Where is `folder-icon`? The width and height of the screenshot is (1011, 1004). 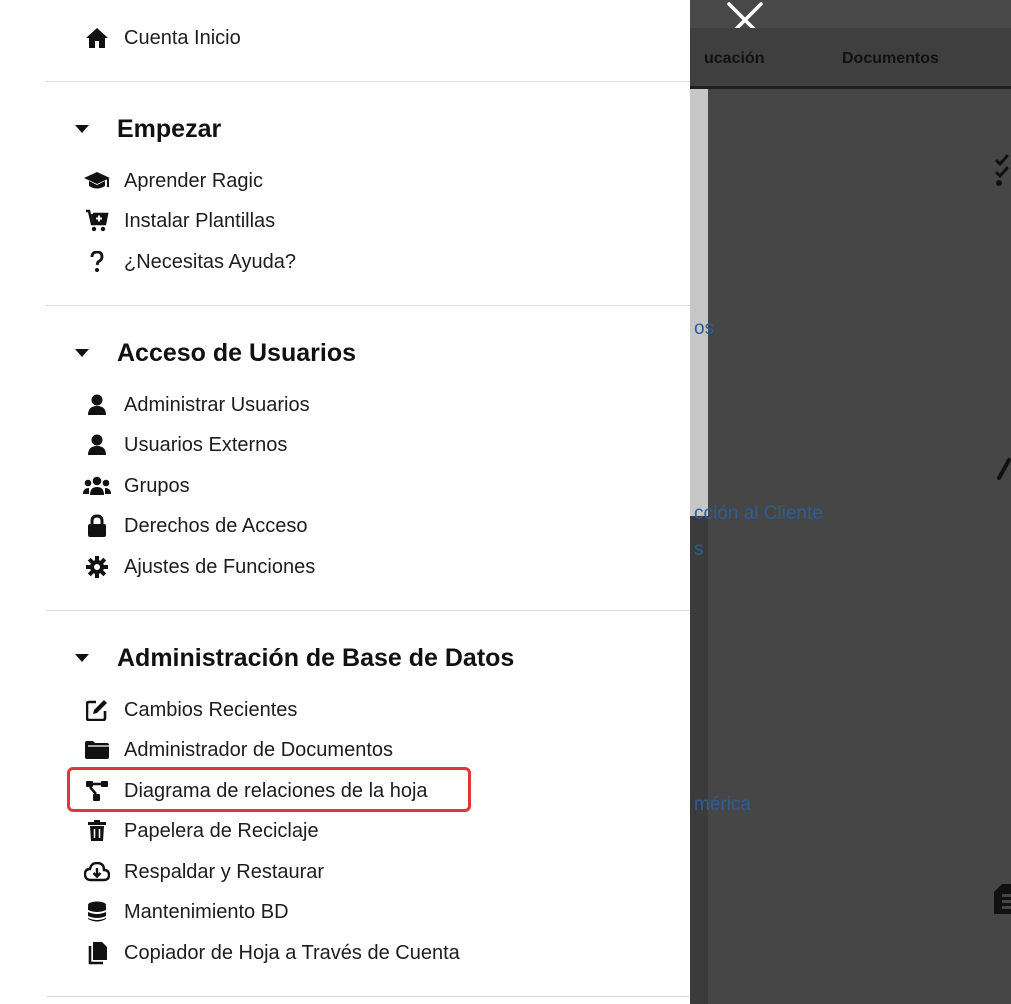 folder-icon is located at coordinates (97, 750).